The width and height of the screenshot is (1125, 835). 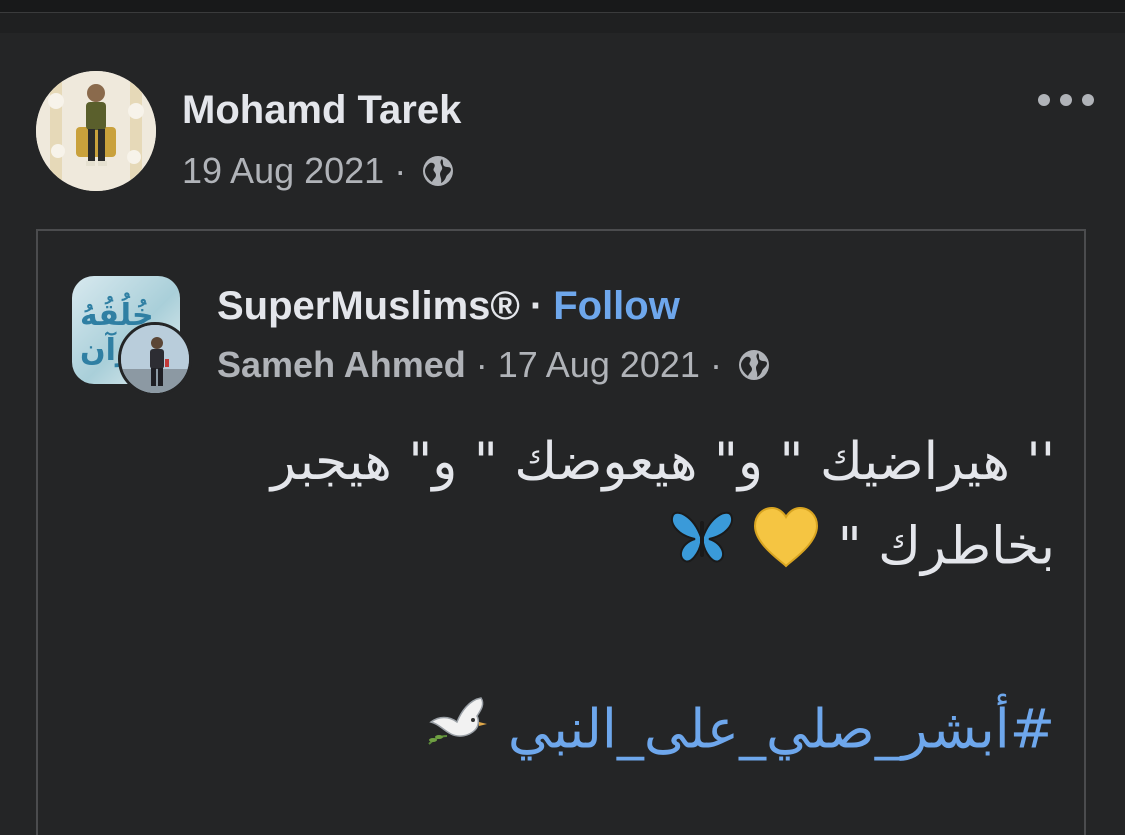 I want to click on butterfly-icon, so click(x=702, y=549).